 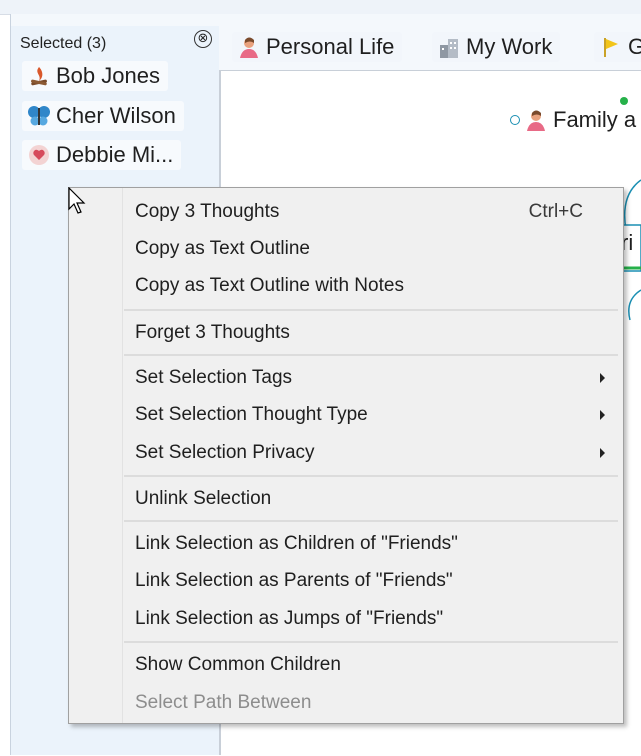 What do you see at coordinates (203, 39) in the screenshot?
I see `close-selection-icon: ⊗` at bounding box center [203, 39].